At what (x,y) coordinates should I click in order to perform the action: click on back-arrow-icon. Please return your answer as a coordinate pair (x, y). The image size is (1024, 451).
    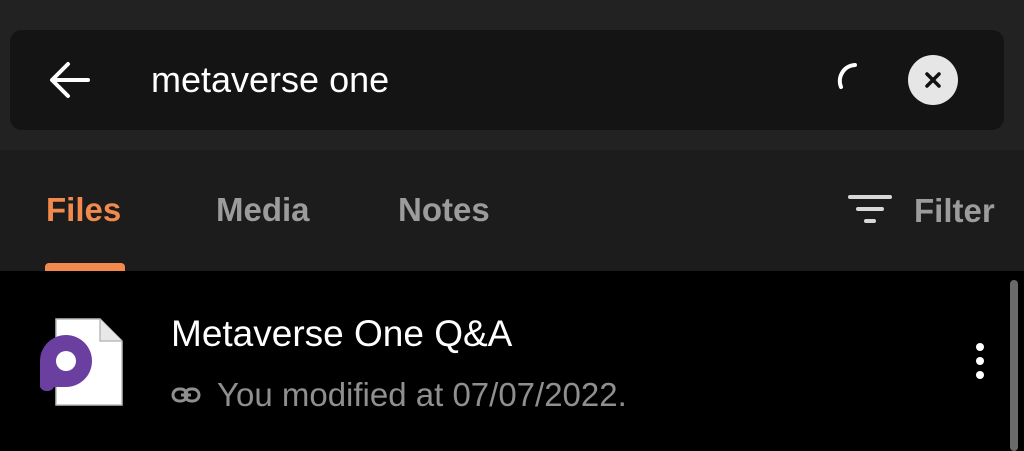
    Looking at the image, I should click on (70, 80).